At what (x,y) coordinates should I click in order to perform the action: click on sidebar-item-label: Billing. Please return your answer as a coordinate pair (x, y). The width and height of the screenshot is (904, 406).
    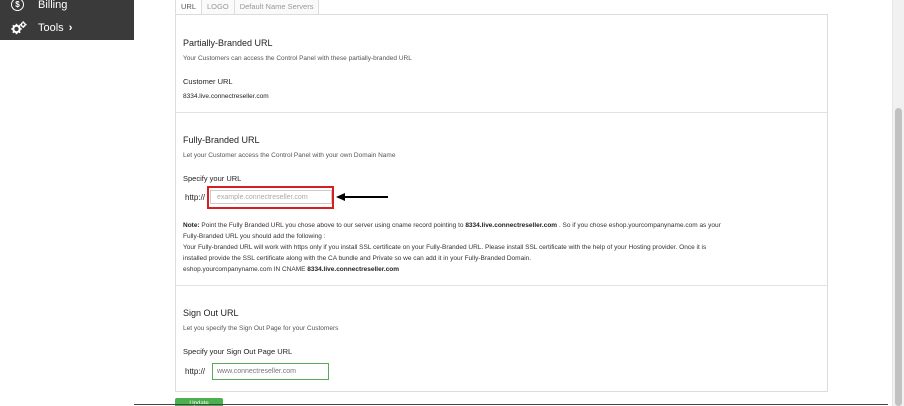
    Looking at the image, I should click on (53, 5).